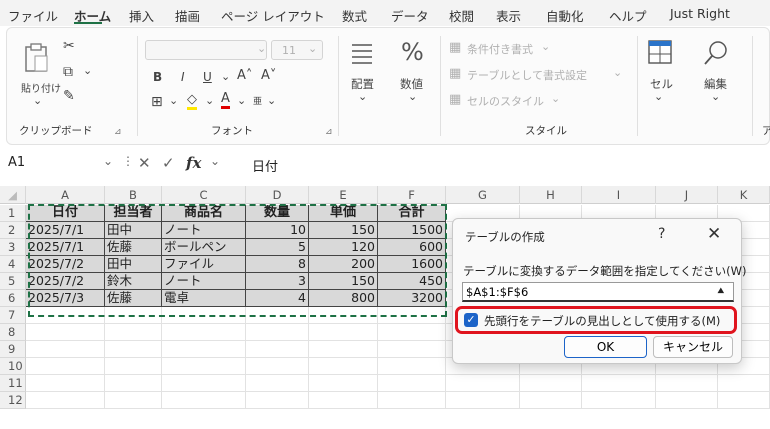 The height and width of the screenshot is (429, 770). I want to click on underline-icon: U, so click(207, 77).